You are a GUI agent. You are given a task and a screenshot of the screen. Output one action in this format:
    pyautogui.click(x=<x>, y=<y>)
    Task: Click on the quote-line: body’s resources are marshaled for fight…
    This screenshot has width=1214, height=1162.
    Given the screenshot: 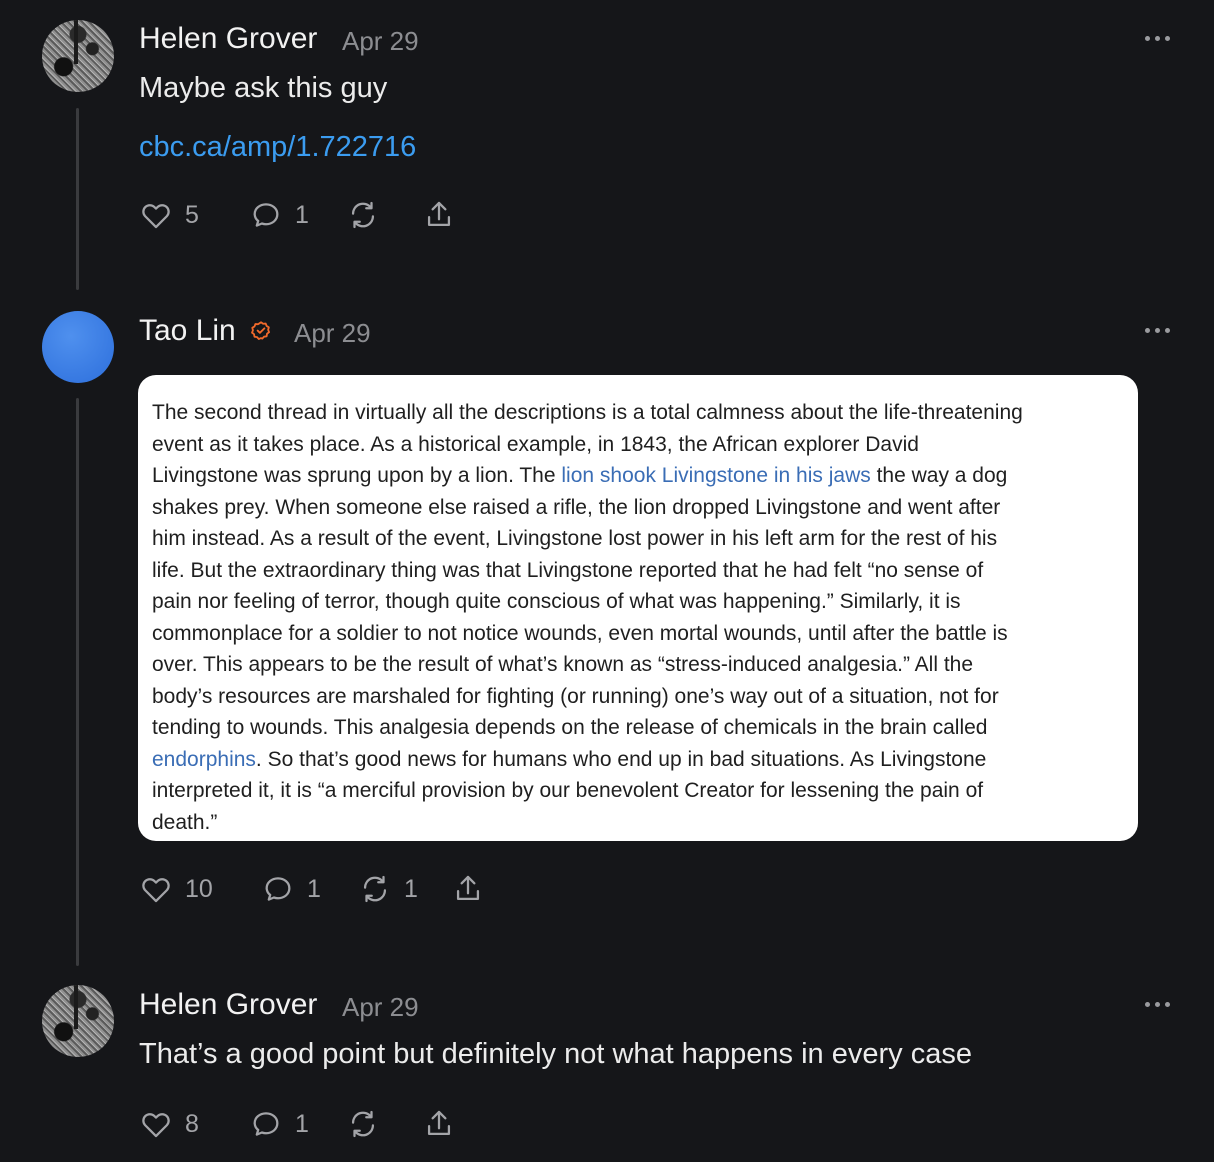 What is the action you would take?
    pyautogui.click(x=638, y=697)
    